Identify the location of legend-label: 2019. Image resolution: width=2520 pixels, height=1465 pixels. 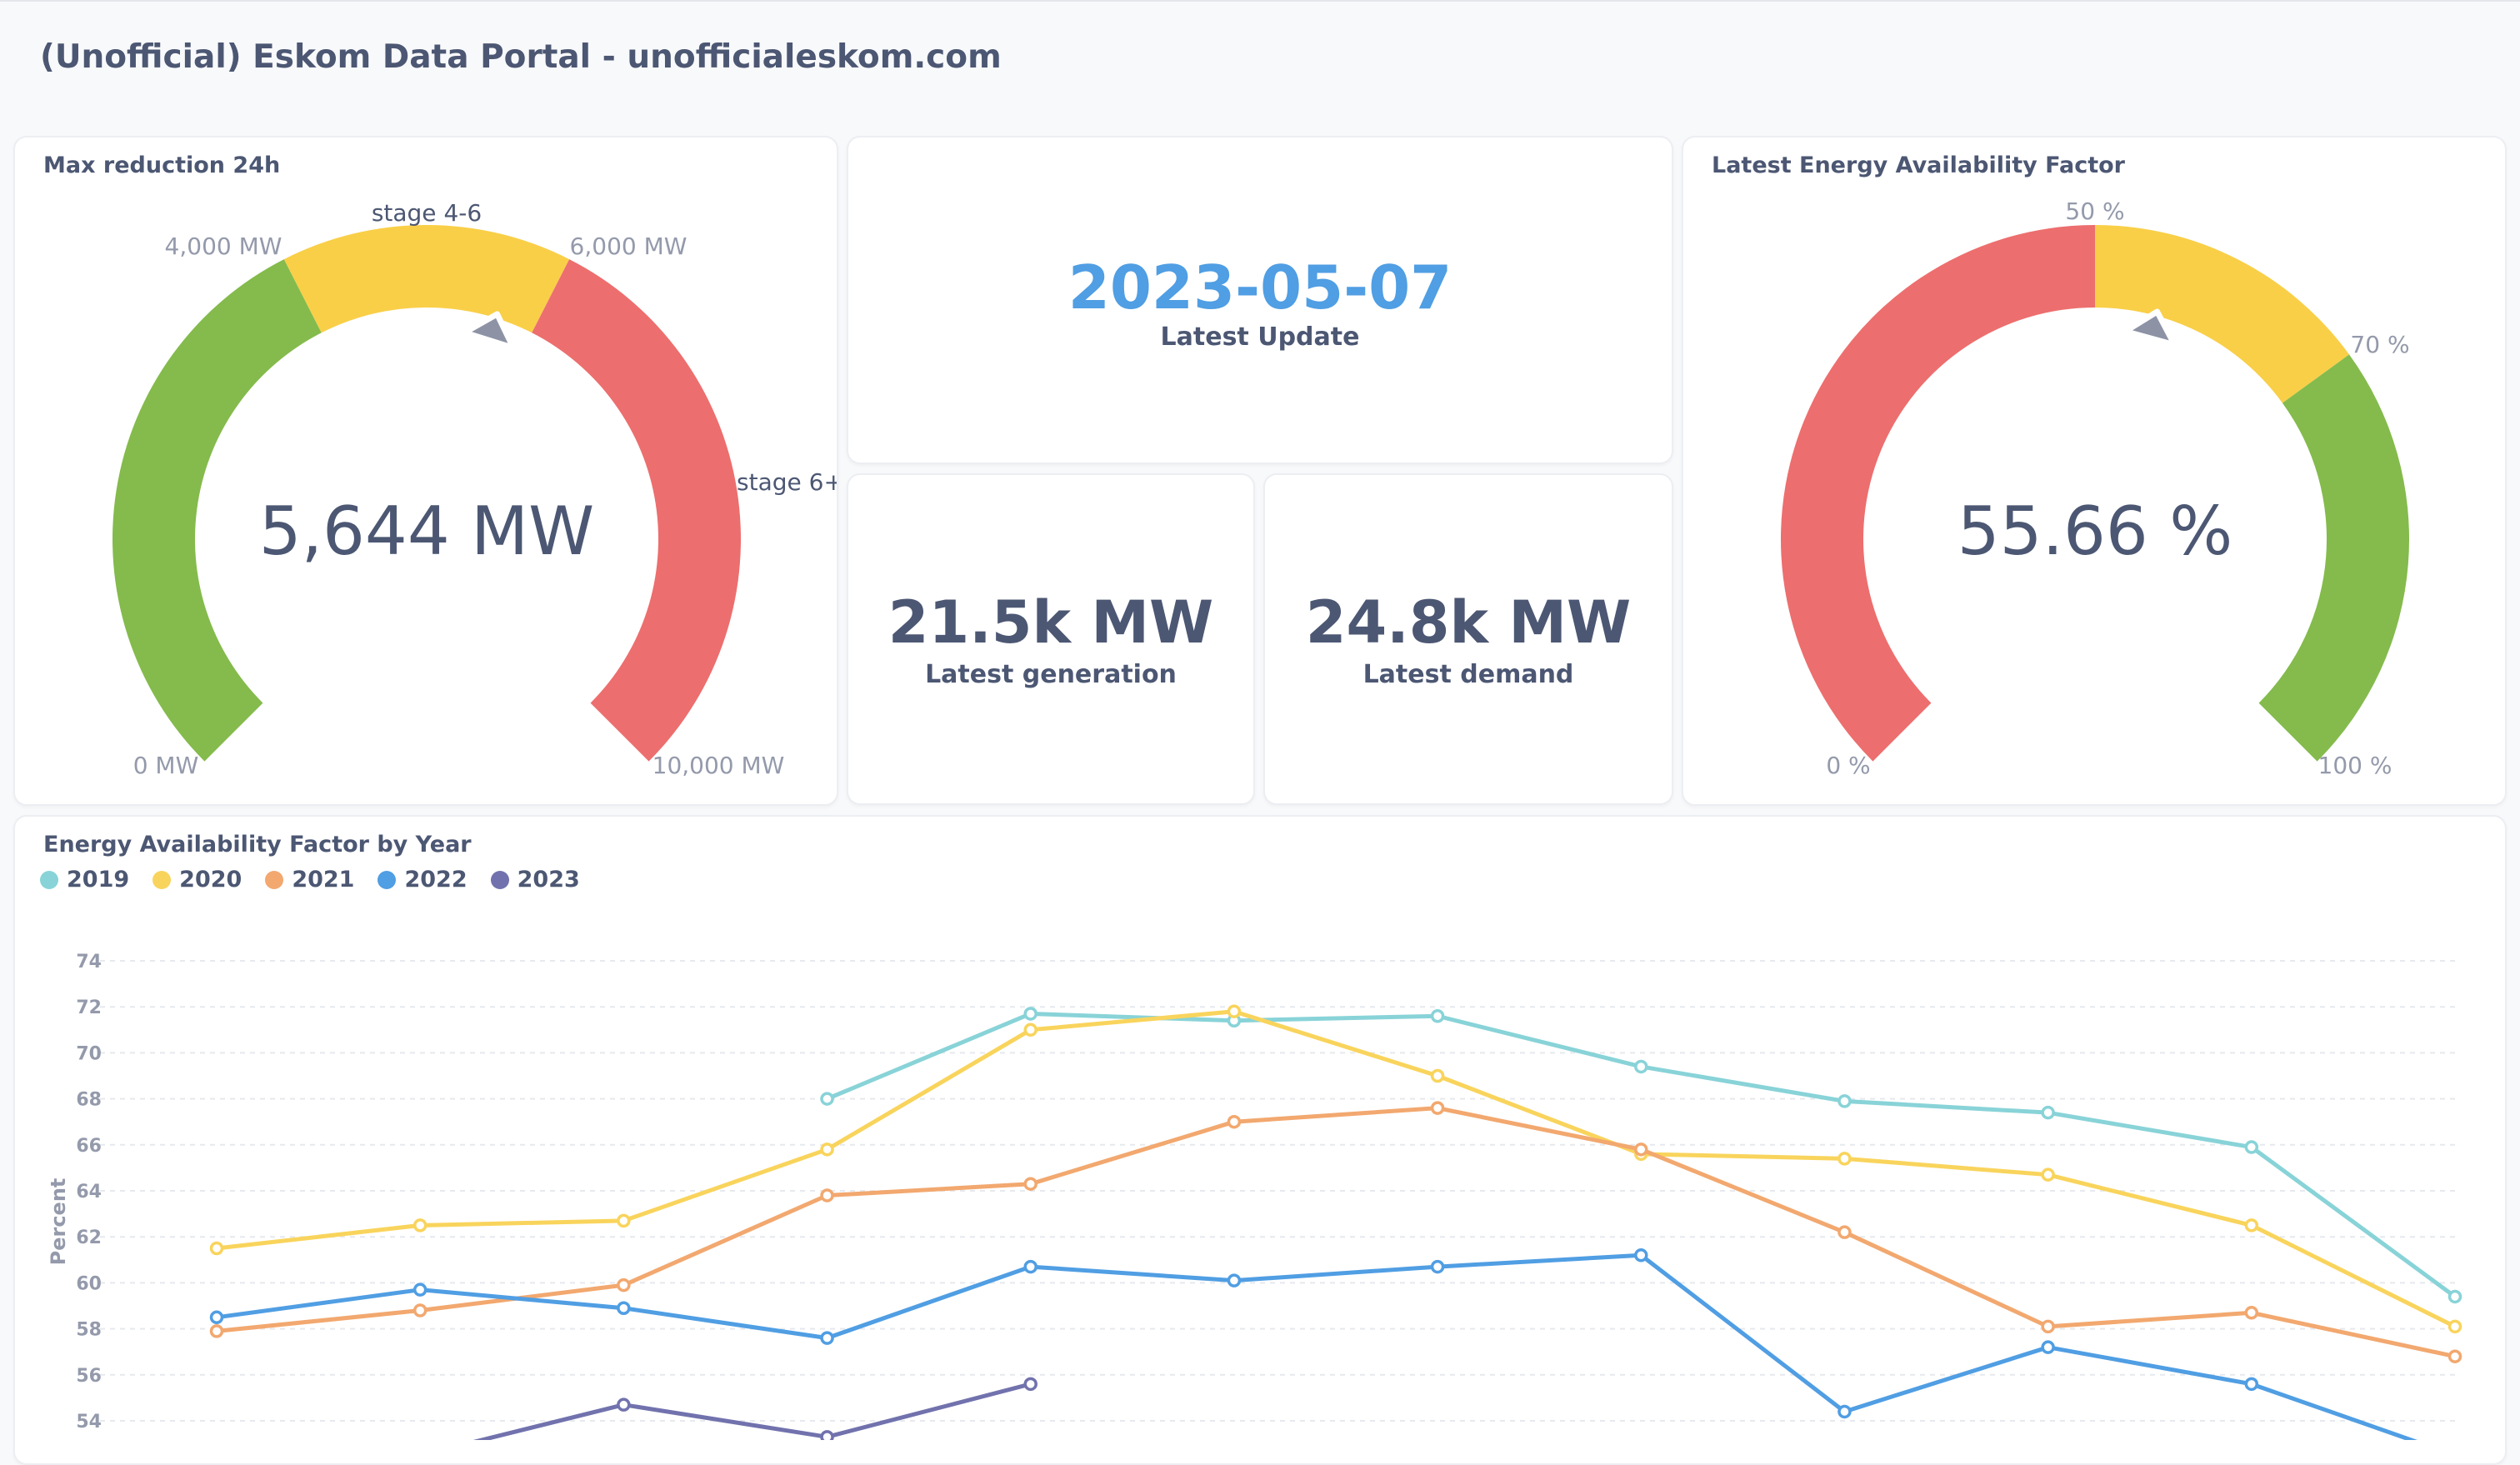
(98, 879).